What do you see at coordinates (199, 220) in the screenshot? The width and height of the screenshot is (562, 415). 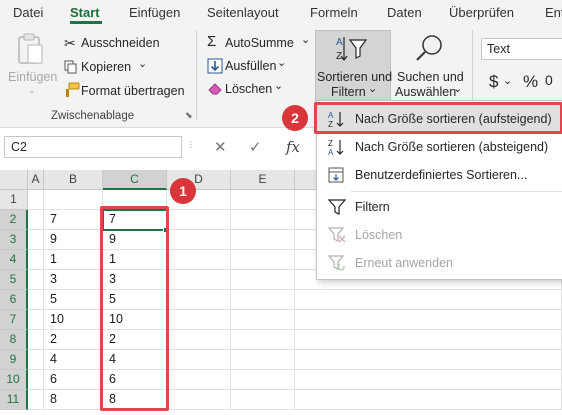 I see `cell-d2` at bounding box center [199, 220].